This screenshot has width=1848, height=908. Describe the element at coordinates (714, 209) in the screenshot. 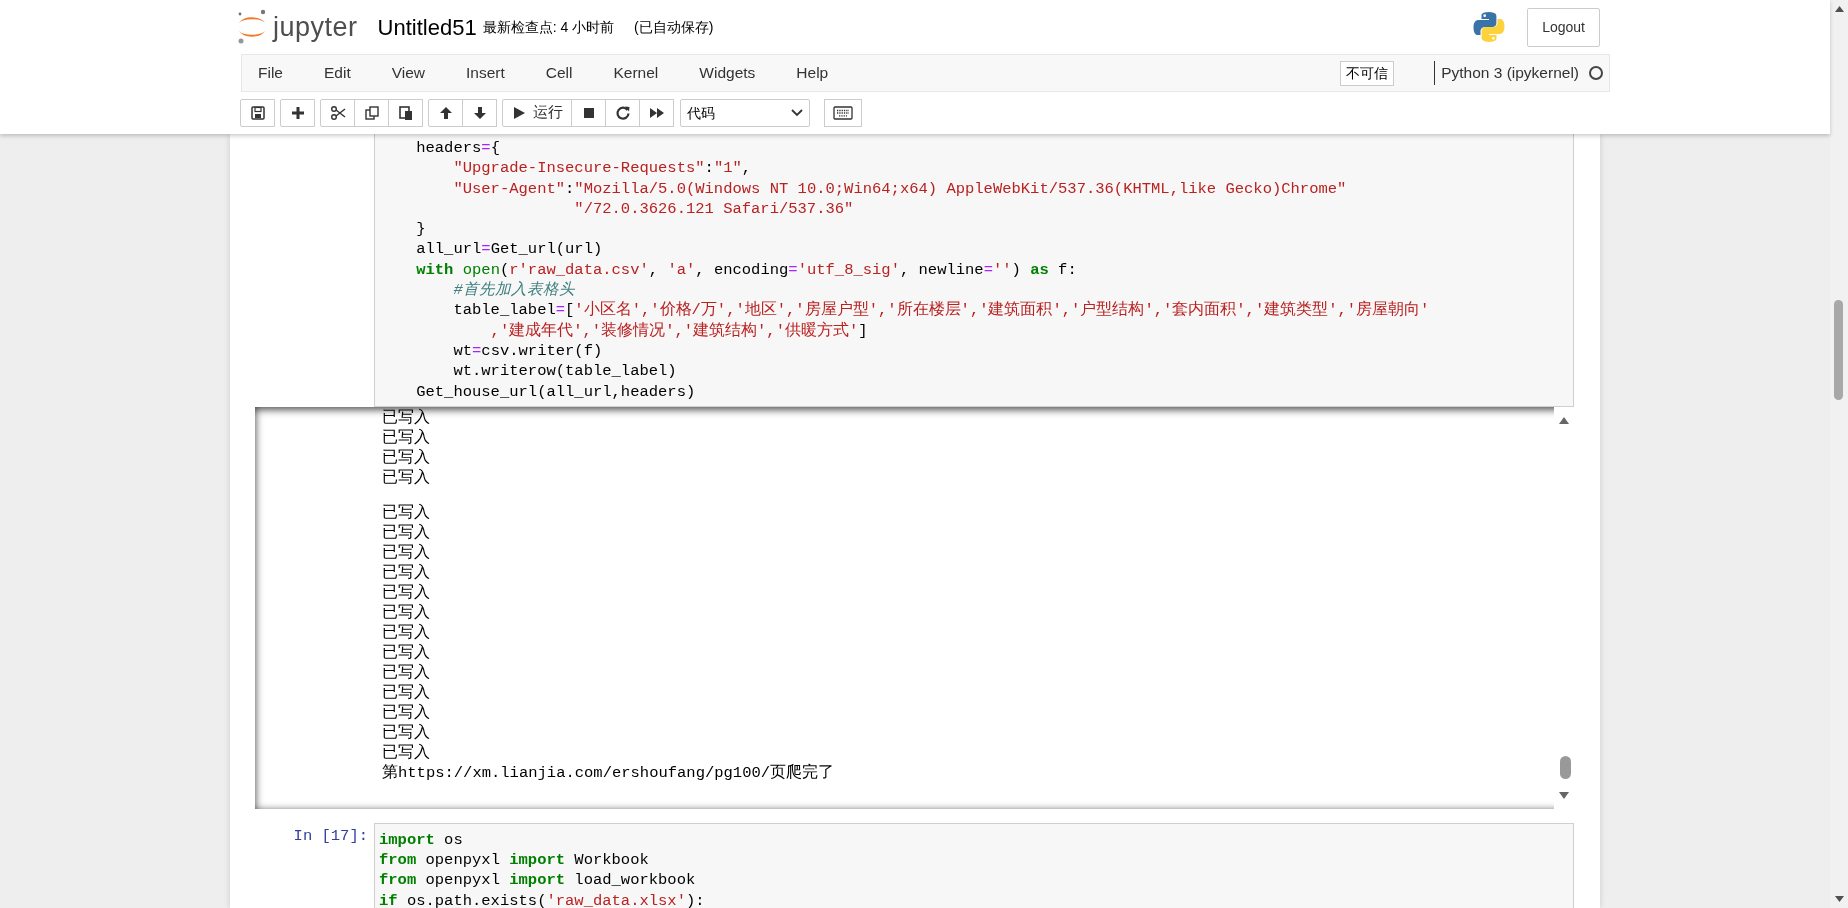

I see `code-line: "/72.0.3626.121 Safari/537.36"` at that location.